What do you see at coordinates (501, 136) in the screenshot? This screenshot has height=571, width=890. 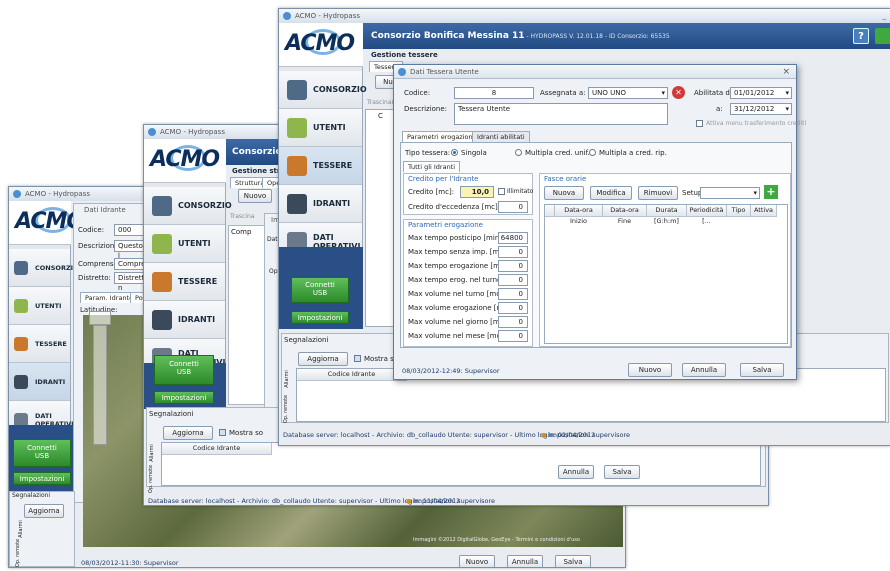 I see `tab-idranti-abilitati: Idranti abilitati` at bounding box center [501, 136].